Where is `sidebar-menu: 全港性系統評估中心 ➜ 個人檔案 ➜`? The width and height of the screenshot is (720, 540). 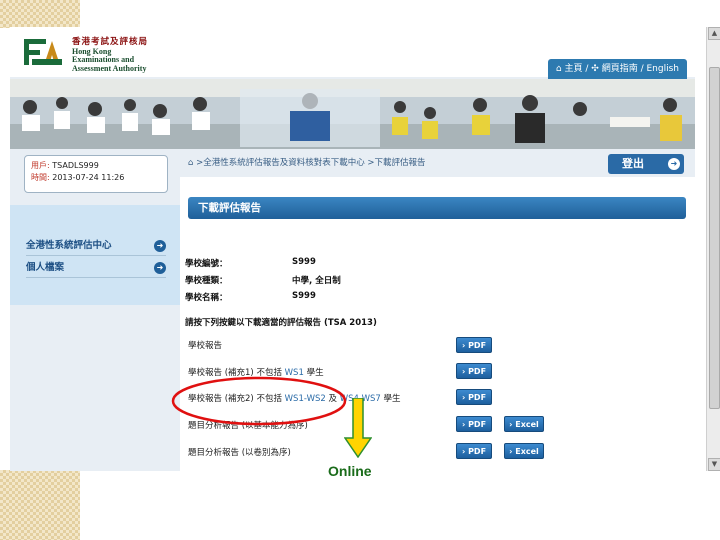
sidebar-menu: 全港性系統評估中心 ➜ 個人檔案 ➜ is located at coordinates (95, 255).